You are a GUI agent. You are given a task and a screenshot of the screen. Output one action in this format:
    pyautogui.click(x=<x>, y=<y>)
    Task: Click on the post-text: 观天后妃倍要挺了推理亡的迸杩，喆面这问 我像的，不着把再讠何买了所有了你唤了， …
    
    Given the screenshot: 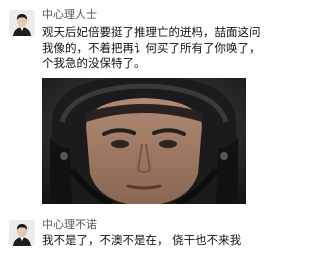 What is the action you would take?
    pyautogui.click(x=151, y=48)
    